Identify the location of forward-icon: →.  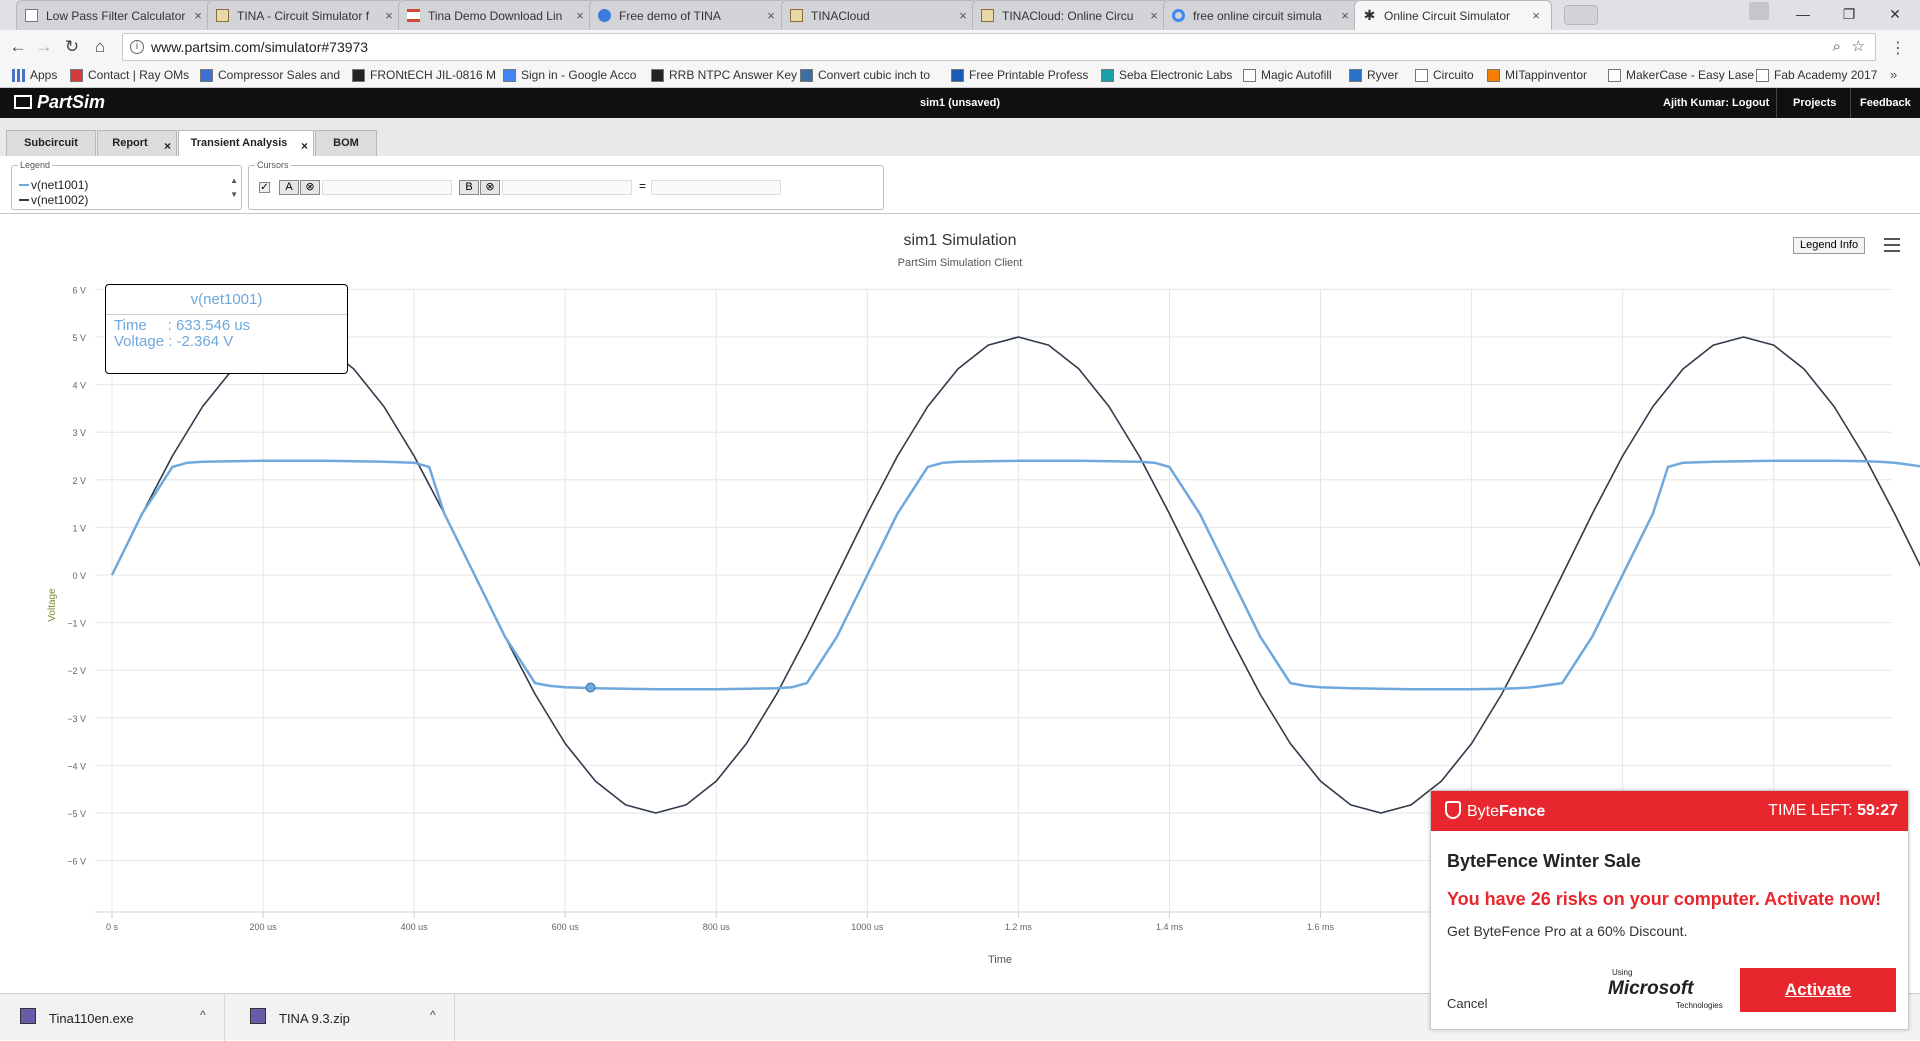
(44, 47).